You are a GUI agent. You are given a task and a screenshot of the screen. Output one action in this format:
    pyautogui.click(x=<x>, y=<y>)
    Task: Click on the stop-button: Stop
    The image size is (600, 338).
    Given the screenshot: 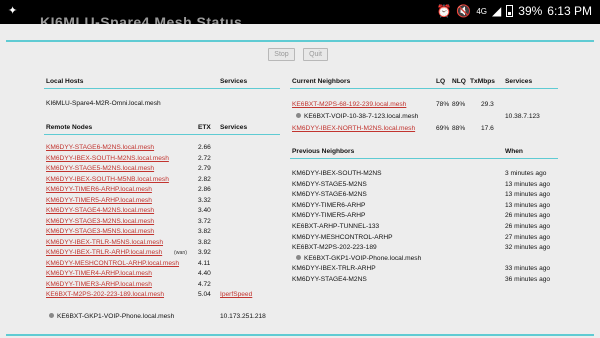 What is the action you would take?
    pyautogui.click(x=281, y=54)
    